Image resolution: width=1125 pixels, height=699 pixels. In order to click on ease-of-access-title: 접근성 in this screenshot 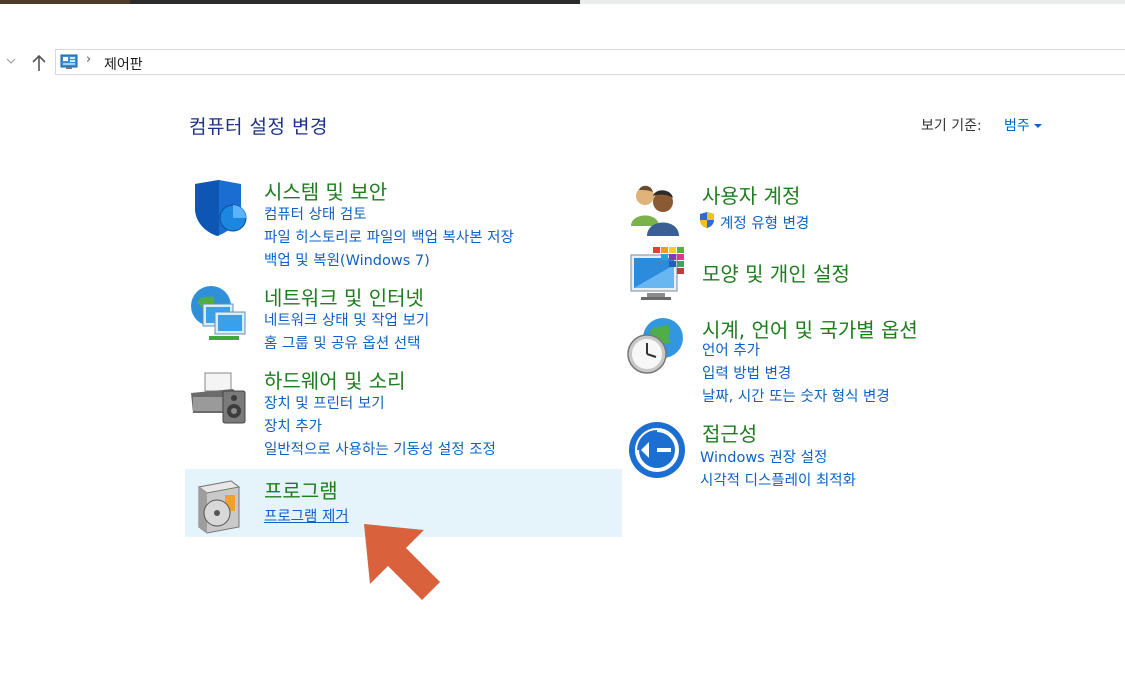, I will do `click(729, 432)`.